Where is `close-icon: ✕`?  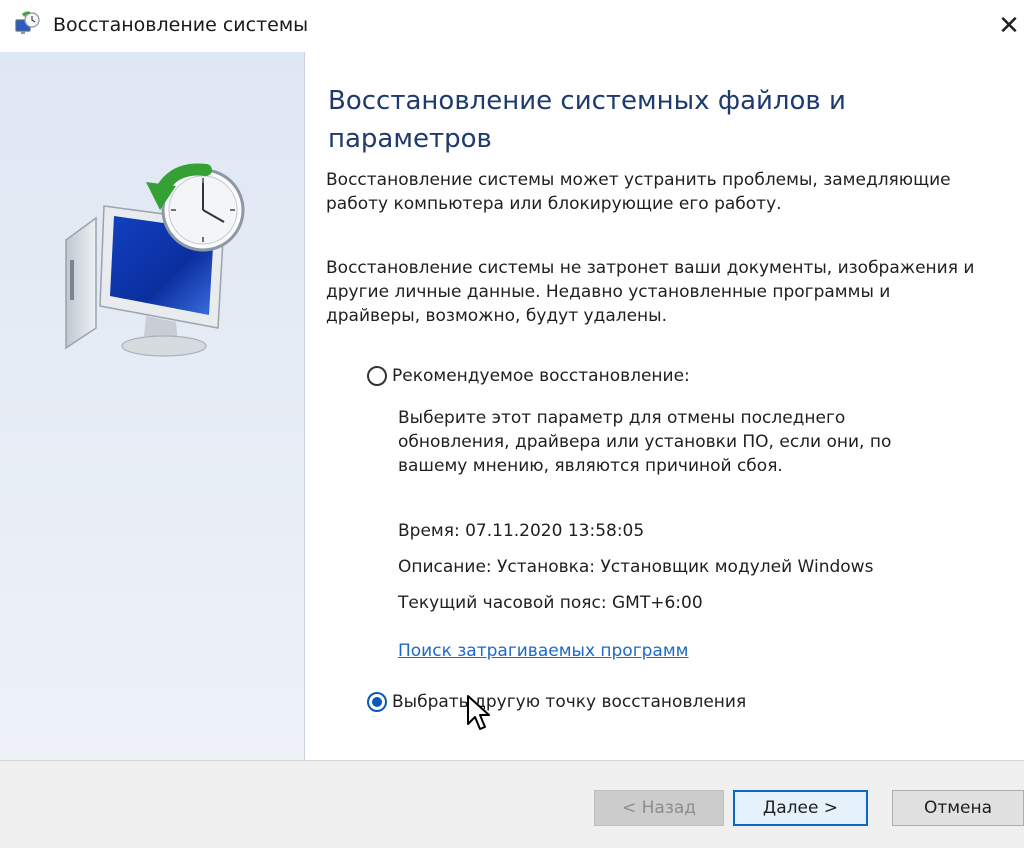 close-icon: ✕ is located at coordinates (1009, 26).